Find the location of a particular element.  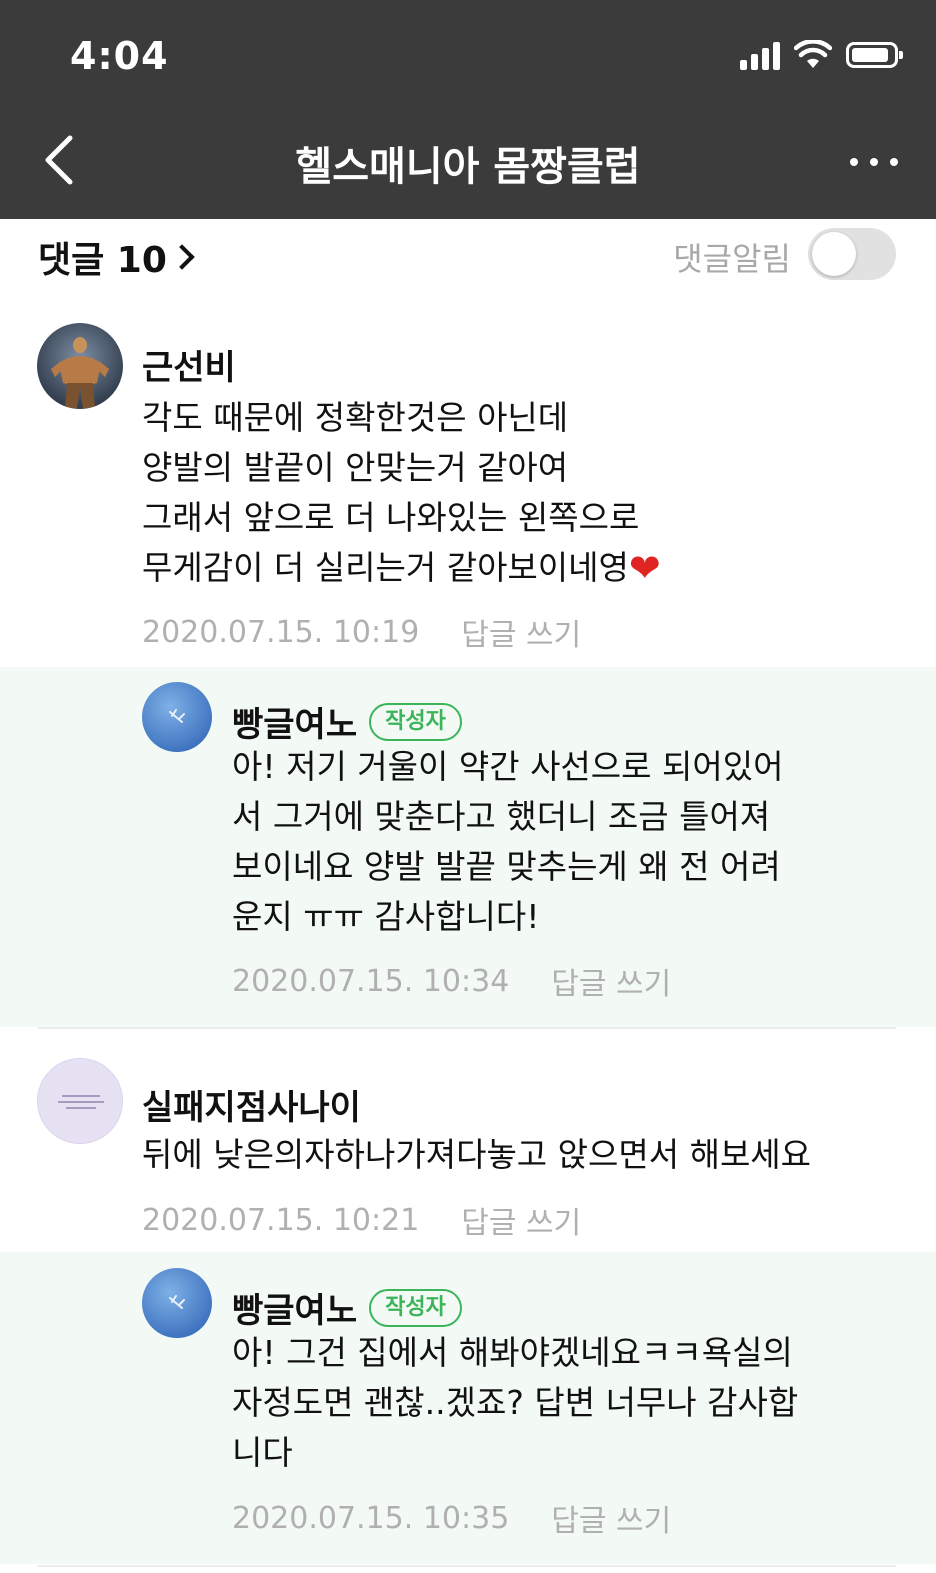

comment-count-link: 댓글 10 is located at coordinates (116, 257).